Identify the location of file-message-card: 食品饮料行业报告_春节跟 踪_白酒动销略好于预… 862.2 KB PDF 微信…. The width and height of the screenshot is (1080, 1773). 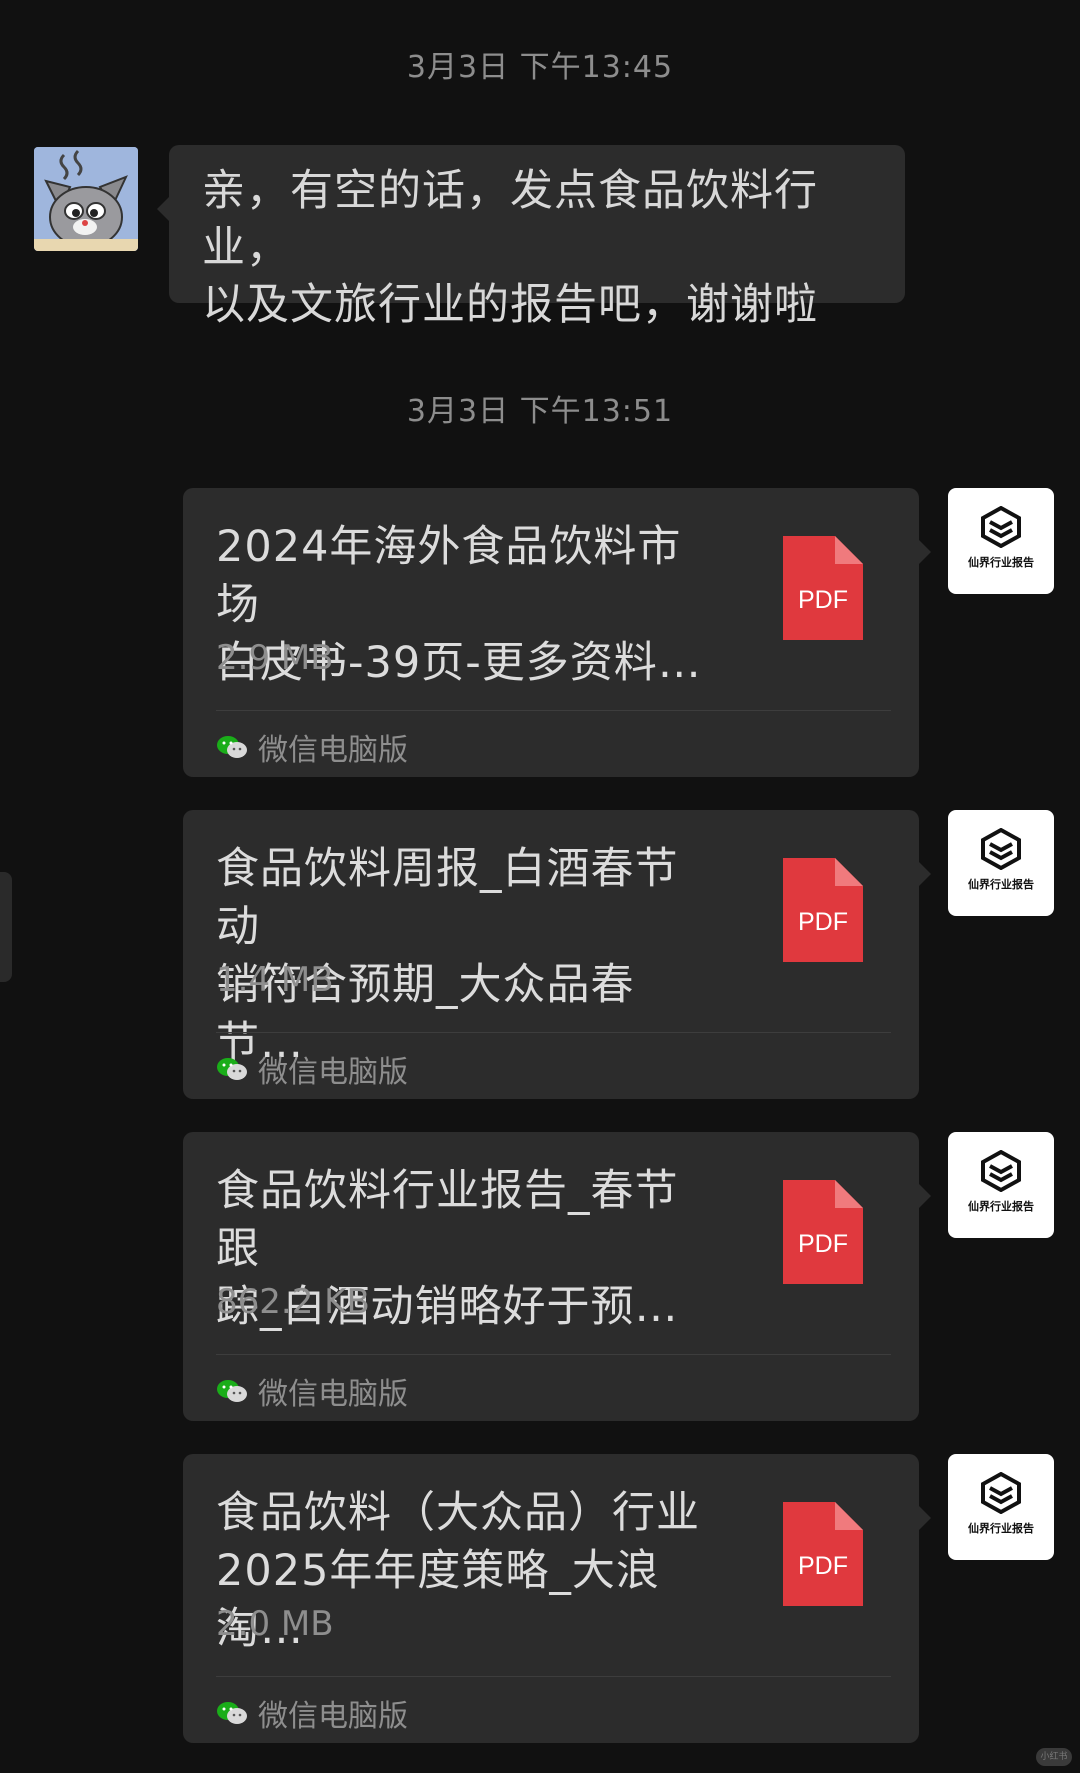
(557, 1276).